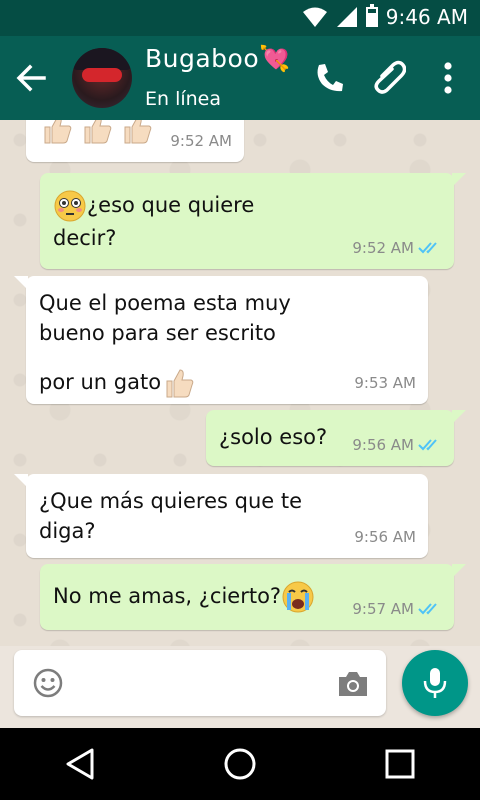 The width and height of the screenshot is (480, 800). Describe the element at coordinates (448, 78) in the screenshot. I see `more-vert-icon` at that location.